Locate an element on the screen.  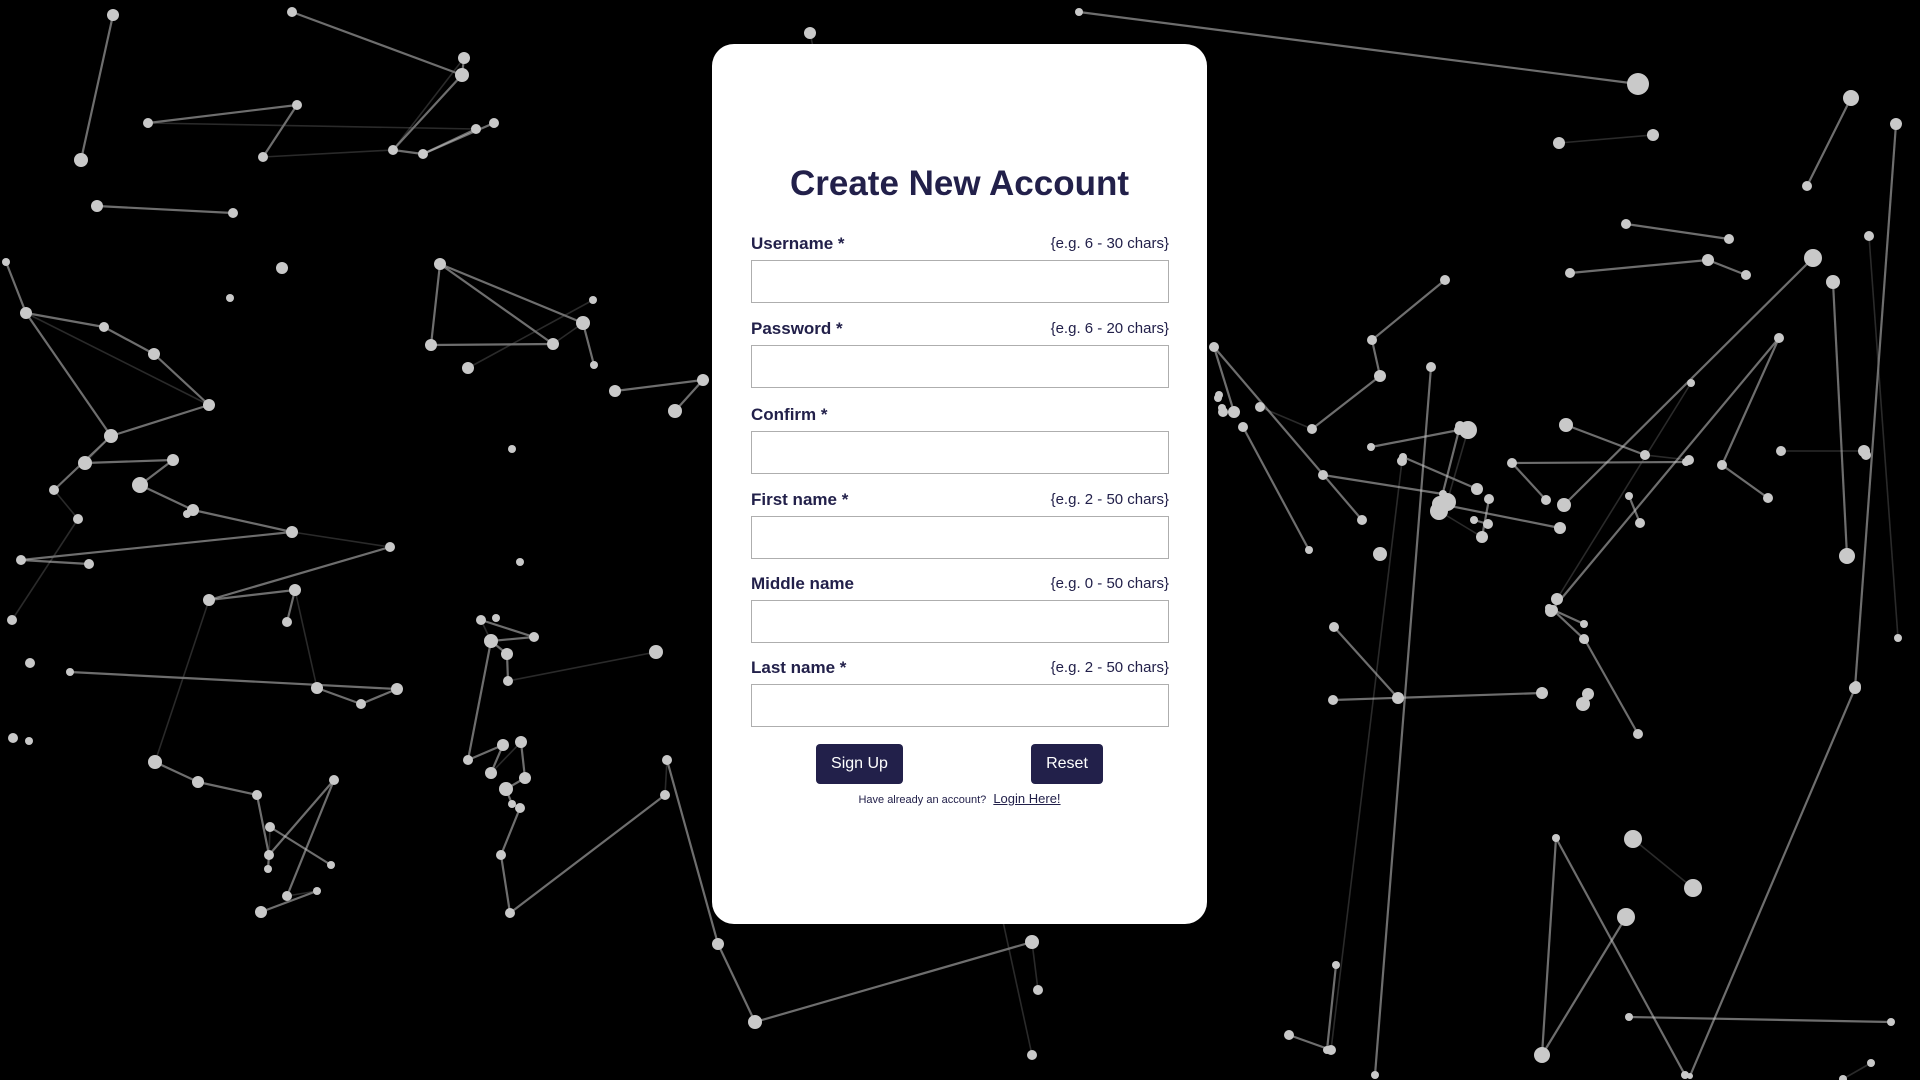
last-name-field-group: Last name * {e.g. 2 - 50 chars} is located at coordinates (960, 692).